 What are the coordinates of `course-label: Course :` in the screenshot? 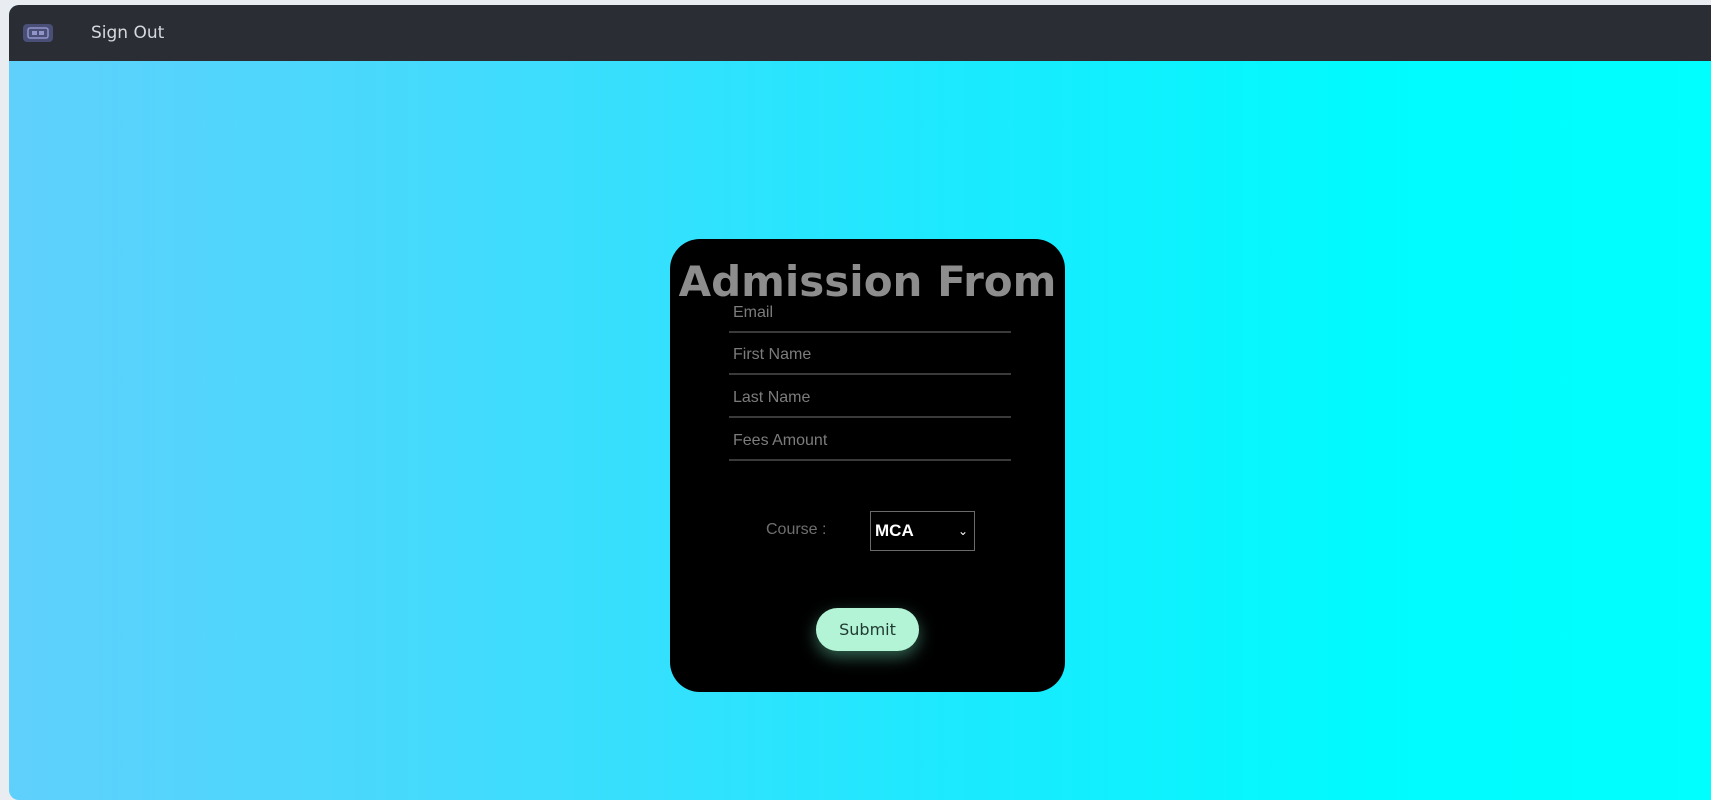 It's located at (796, 529).